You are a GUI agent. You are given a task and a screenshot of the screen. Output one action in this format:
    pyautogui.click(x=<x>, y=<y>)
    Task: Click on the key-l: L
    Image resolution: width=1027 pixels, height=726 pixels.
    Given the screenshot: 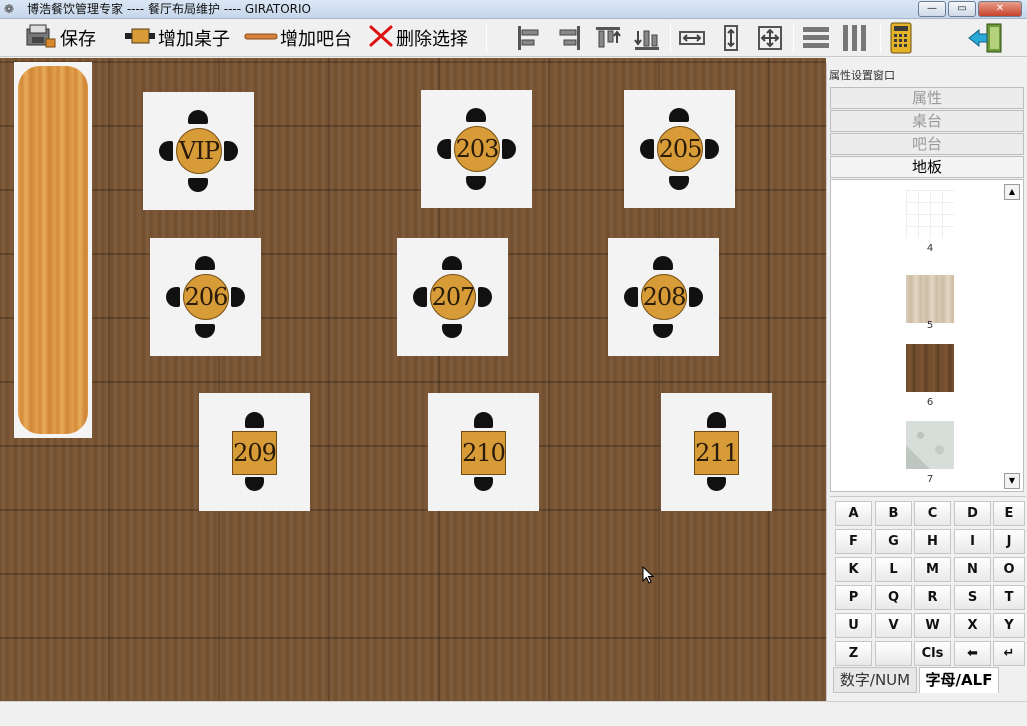 What is the action you would take?
    pyautogui.click(x=893, y=569)
    